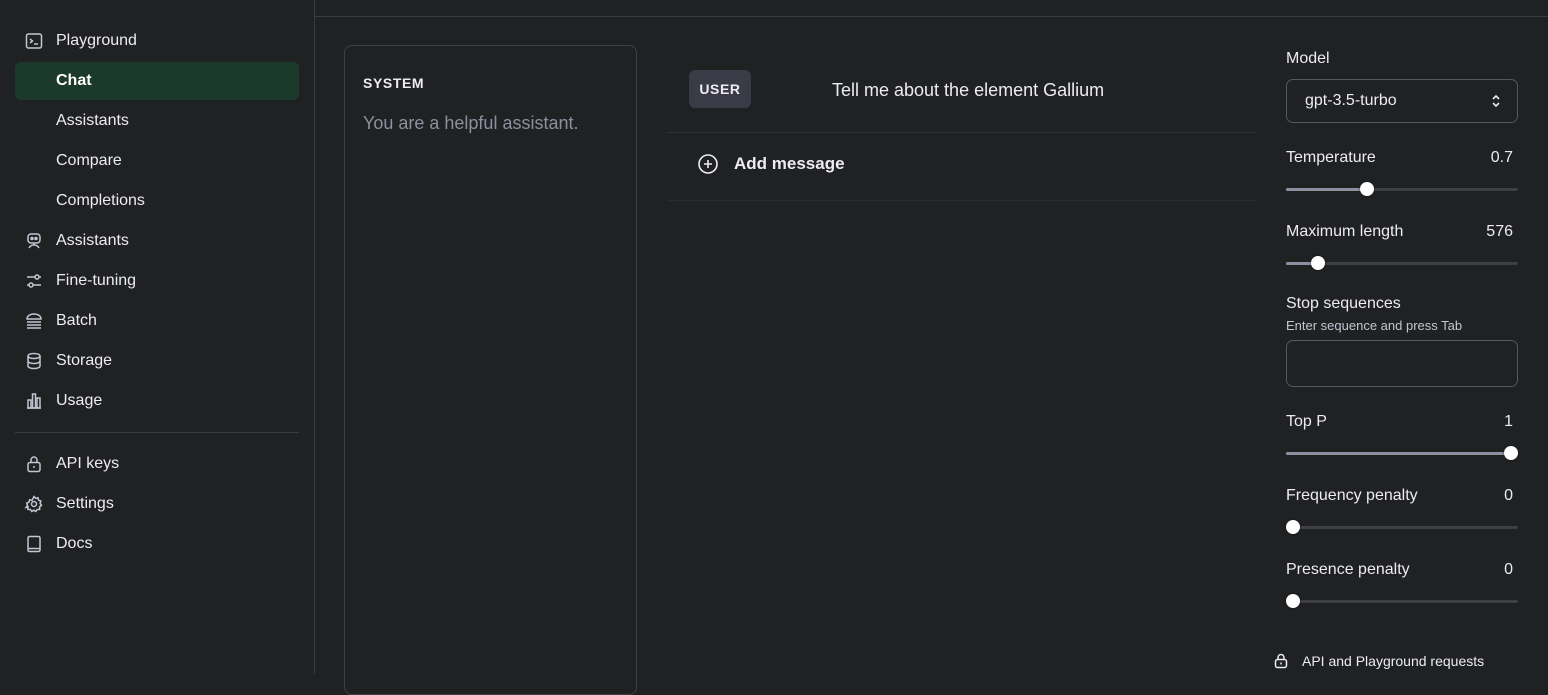 This screenshot has width=1548, height=695. What do you see at coordinates (1352, 495) in the screenshot?
I see `frequency-penalty-label: Frequency penalty` at bounding box center [1352, 495].